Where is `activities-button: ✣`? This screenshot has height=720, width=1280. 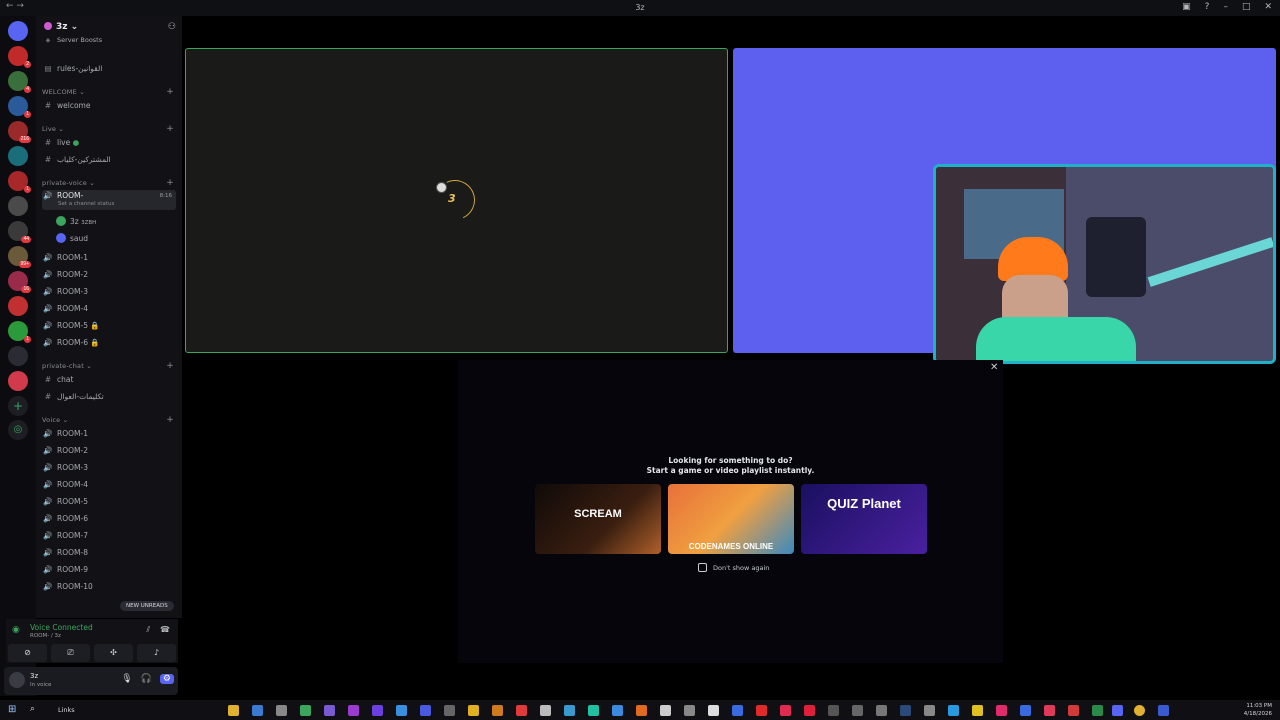
activities-button: ✣ is located at coordinates (113, 653).